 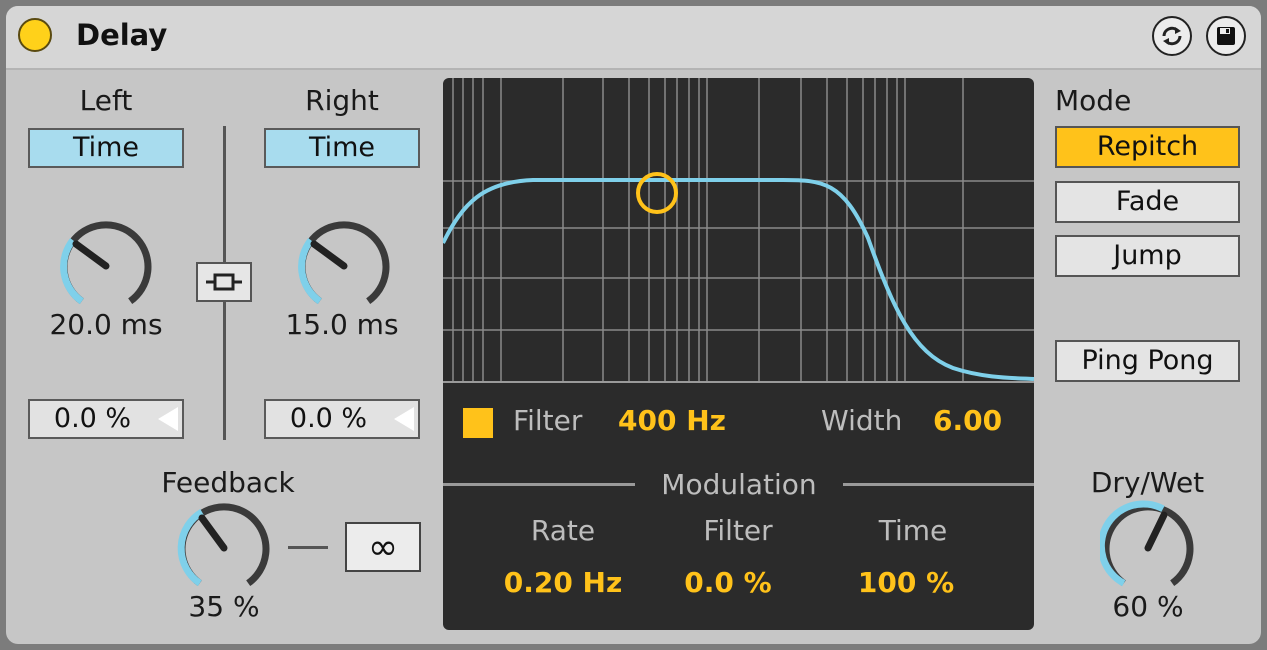 What do you see at coordinates (672, 420) in the screenshot?
I see `filter-frequency-value: 400 Hz` at bounding box center [672, 420].